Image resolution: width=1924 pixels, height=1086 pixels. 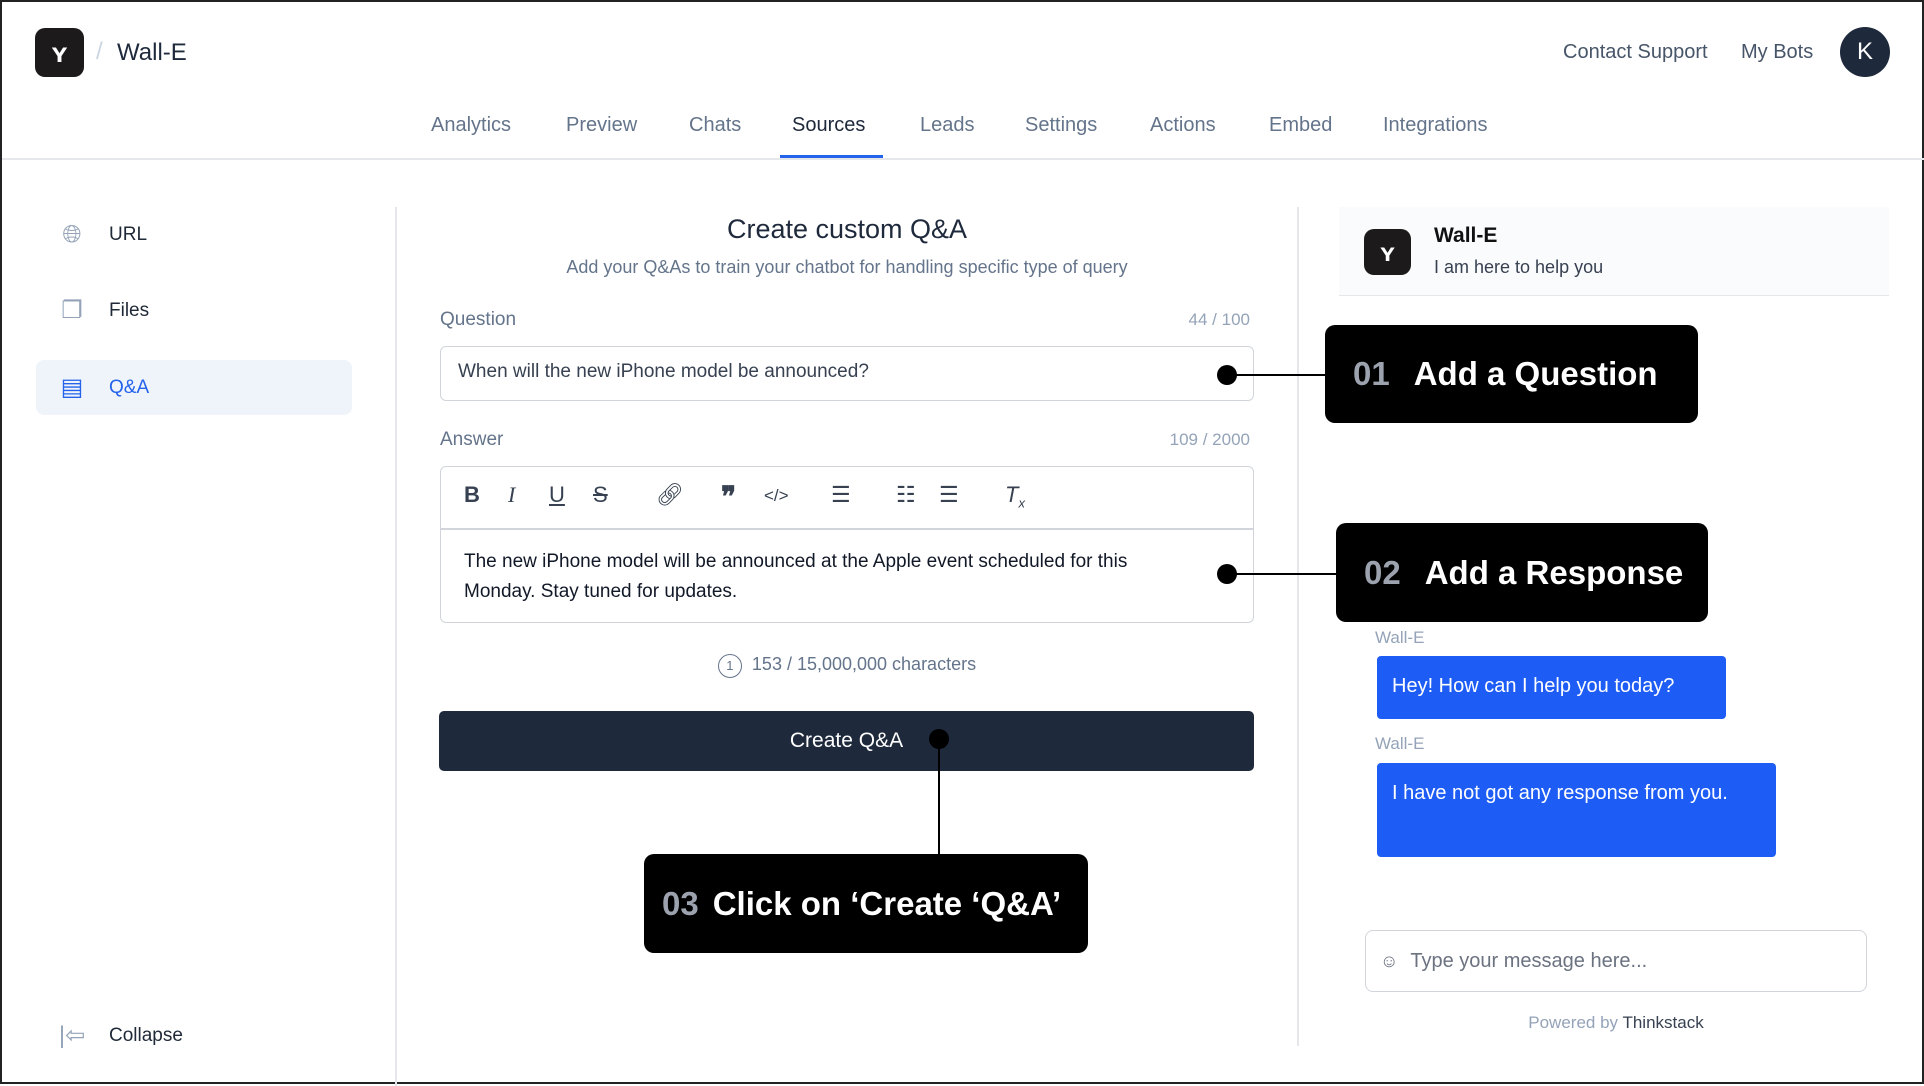 I want to click on powered-by: Powered by Thinkstack, so click(x=1616, y=1023).